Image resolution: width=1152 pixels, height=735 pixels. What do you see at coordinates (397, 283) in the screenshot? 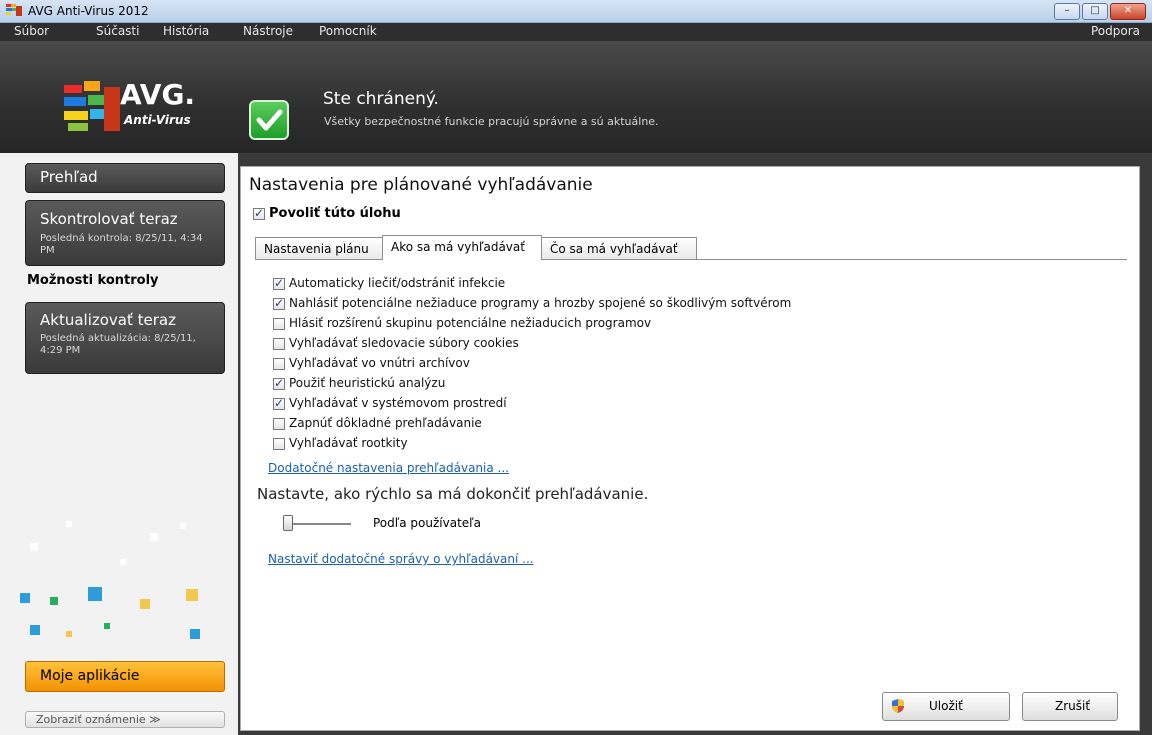
I see `option-label: Automaticky liečiť/odstrániť infekcie` at bounding box center [397, 283].